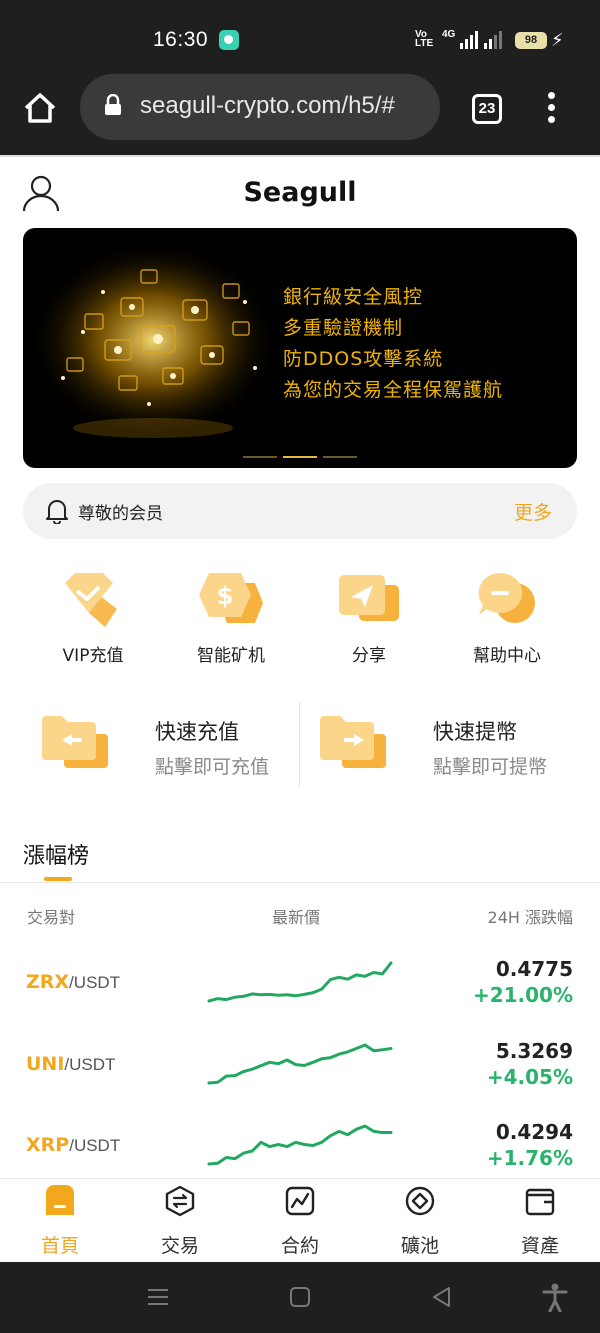 The image size is (600, 1333). I want to click on help-icon, so click(506, 597).